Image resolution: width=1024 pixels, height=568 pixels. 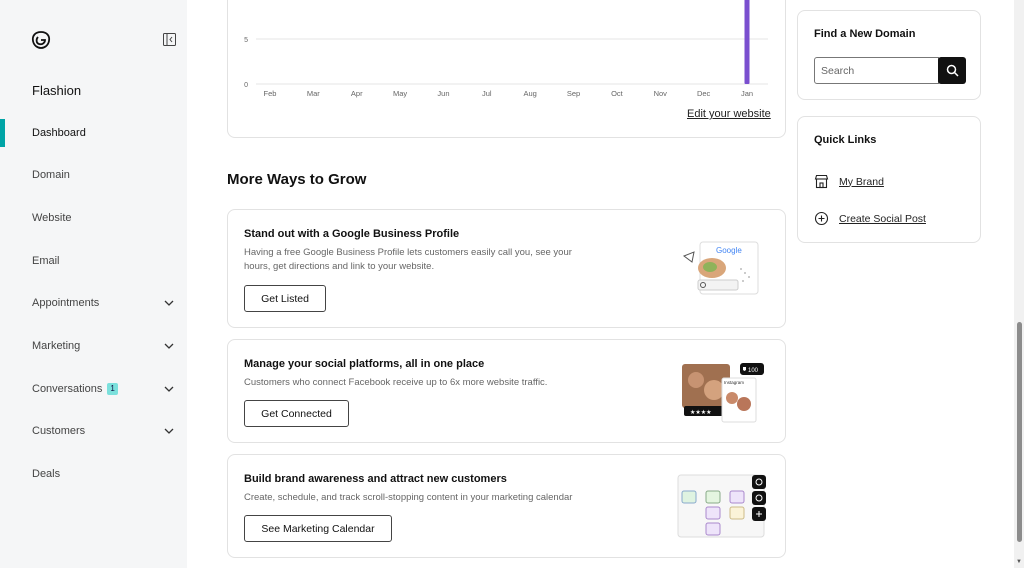 What do you see at coordinates (59, 133) in the screenshot?
I see `sidebar-item-label: Dashboard` at bounding box center [59, 133].